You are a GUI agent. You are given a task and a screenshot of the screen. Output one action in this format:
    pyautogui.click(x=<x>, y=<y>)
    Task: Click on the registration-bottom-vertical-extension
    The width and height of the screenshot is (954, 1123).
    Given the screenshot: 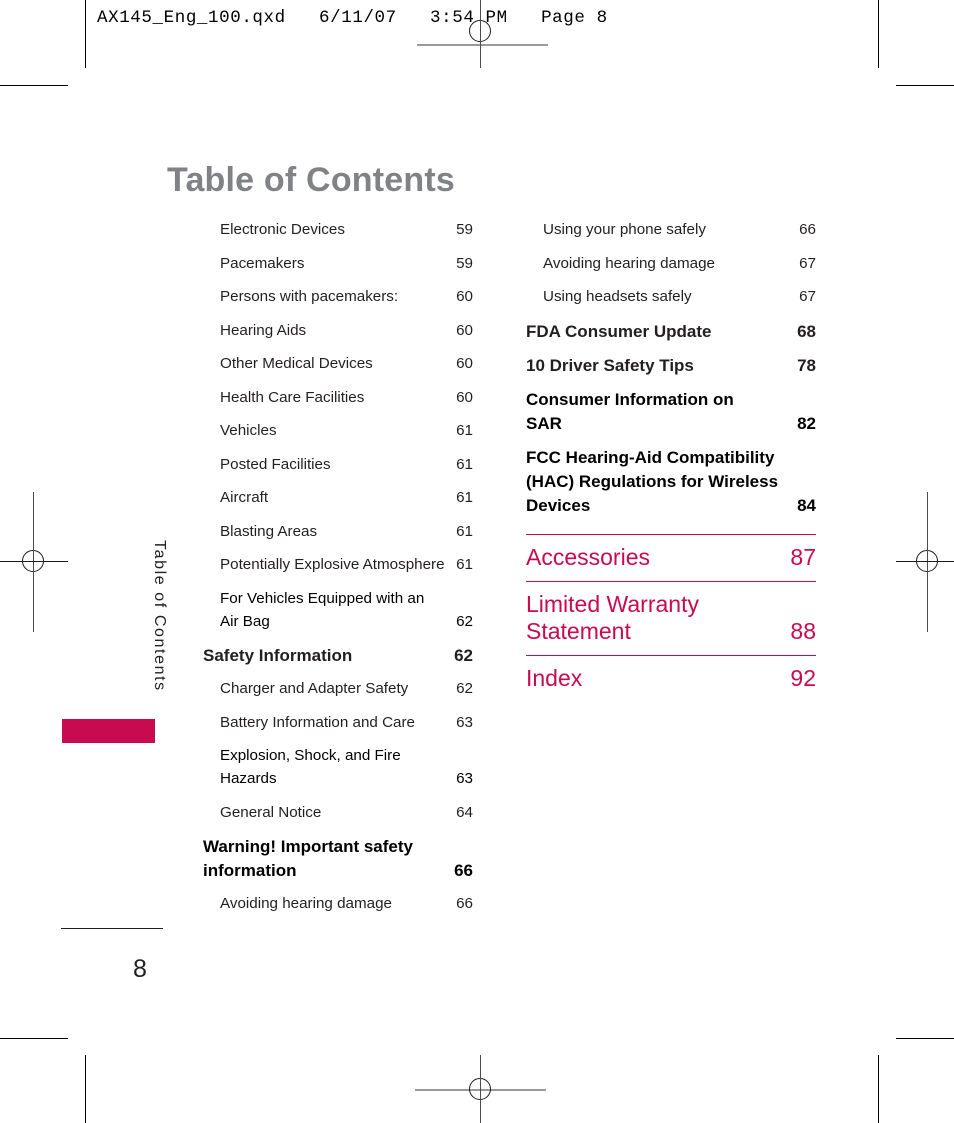 What is the action you would take?
    pyautogui.click(x=480, y=1089)
    